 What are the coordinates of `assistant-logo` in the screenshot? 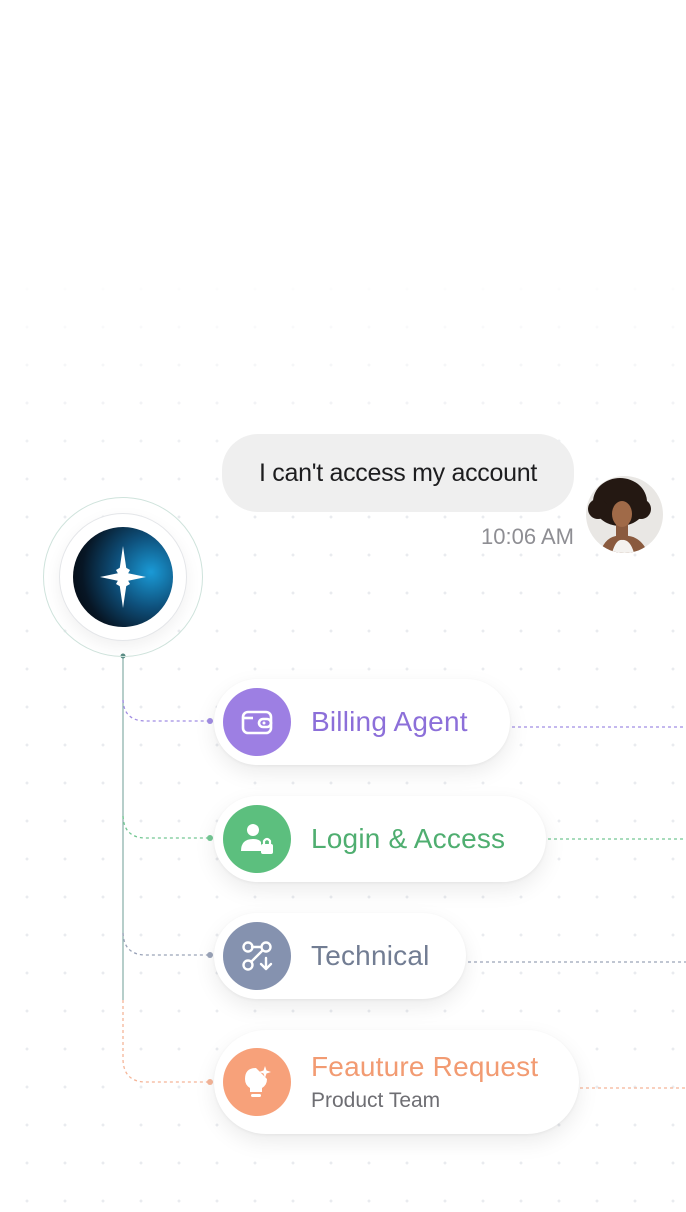 It's located at (123, 577).